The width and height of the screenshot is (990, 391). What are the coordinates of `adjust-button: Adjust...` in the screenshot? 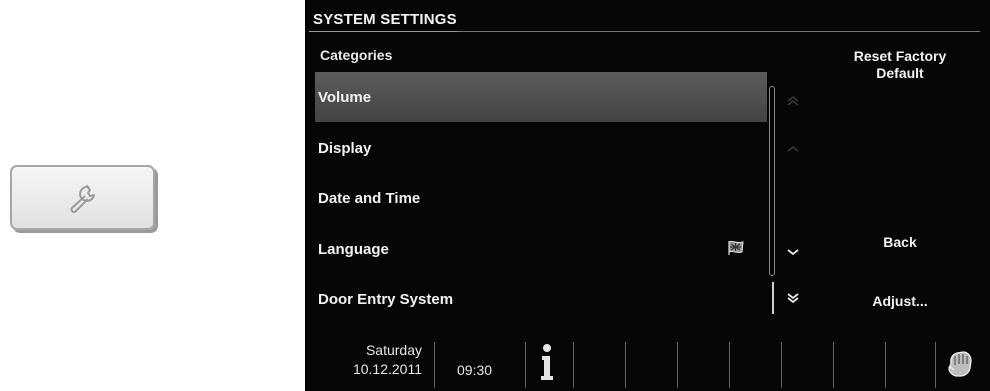 It's located at (900, 301).